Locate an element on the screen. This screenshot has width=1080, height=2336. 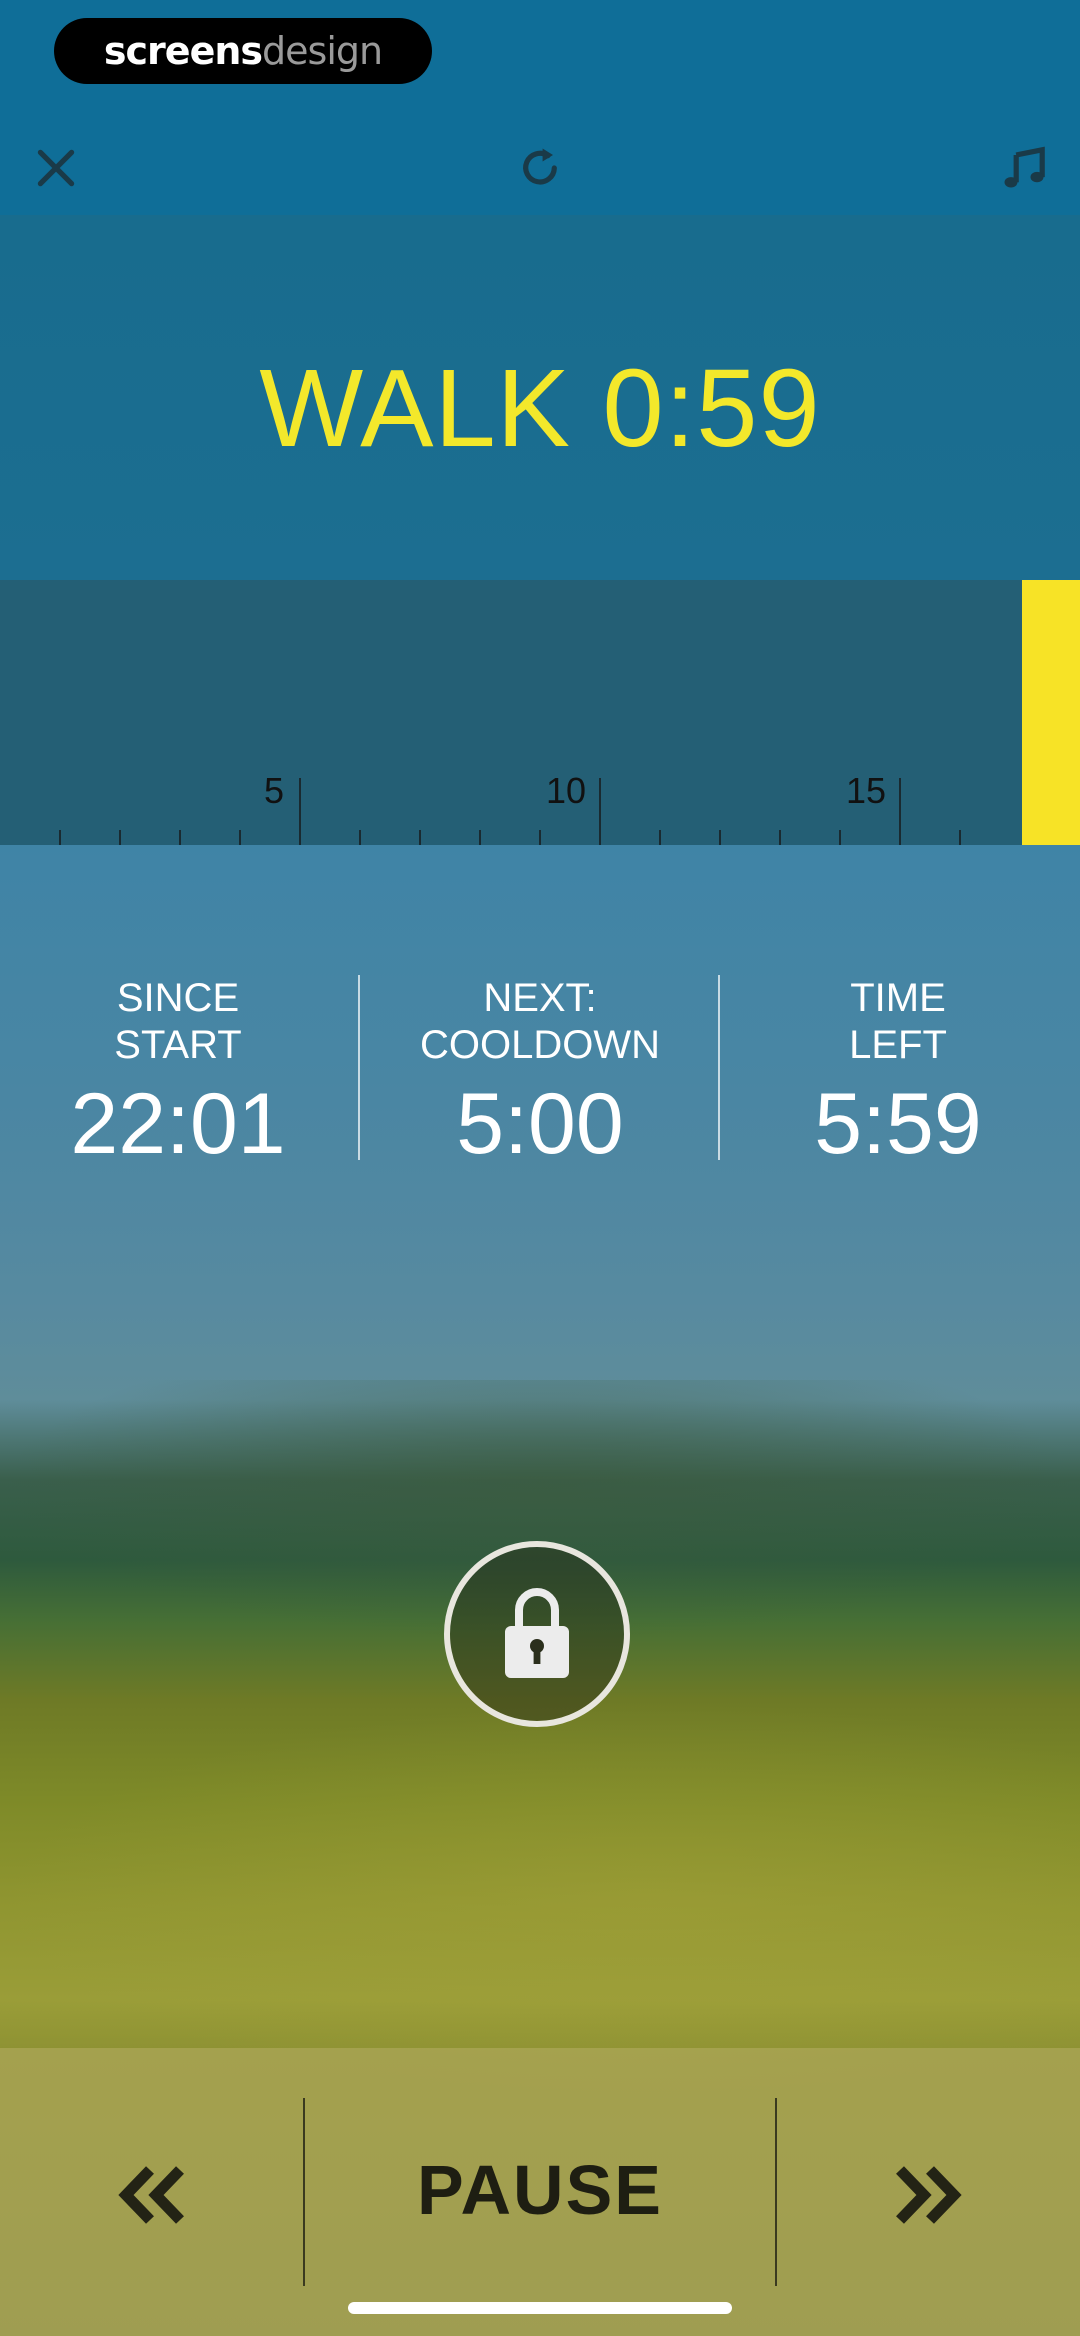
music-icon is located at coordinates (1024, 167).